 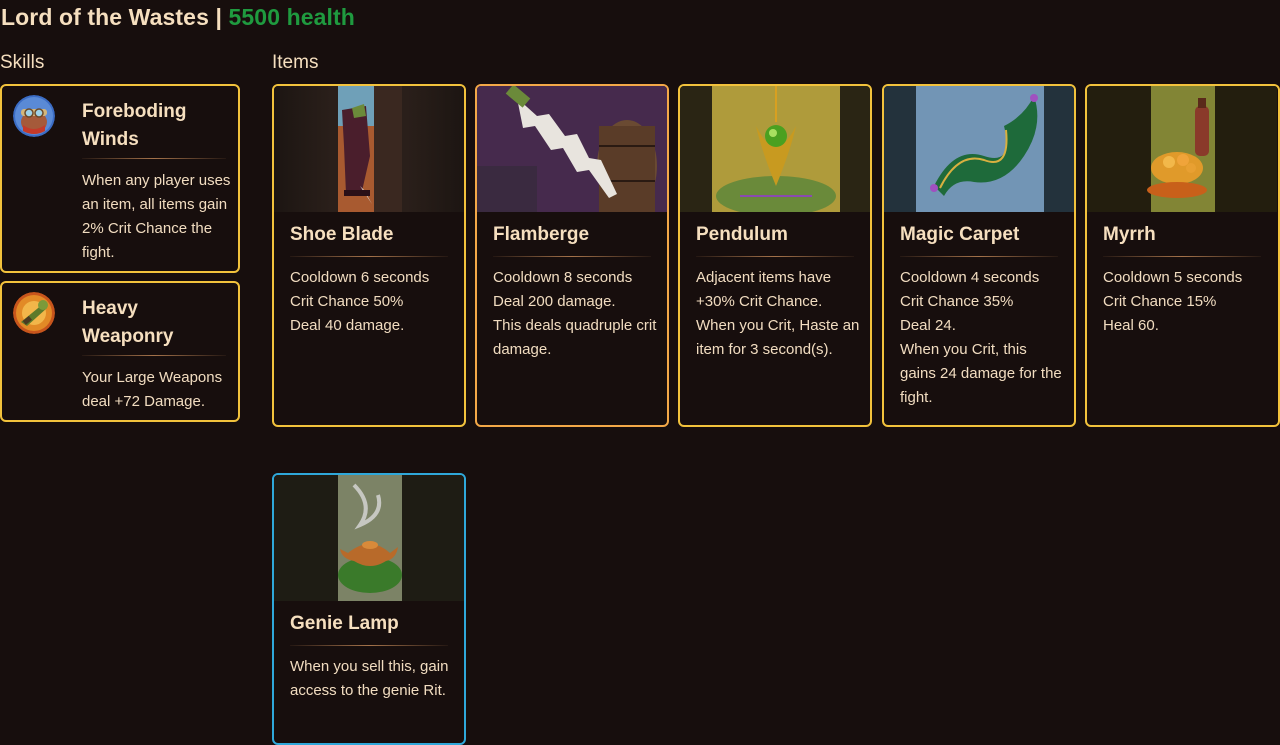 I want to click on item-line: Cooldown 5 seconds, so click(x=1173, y=277).